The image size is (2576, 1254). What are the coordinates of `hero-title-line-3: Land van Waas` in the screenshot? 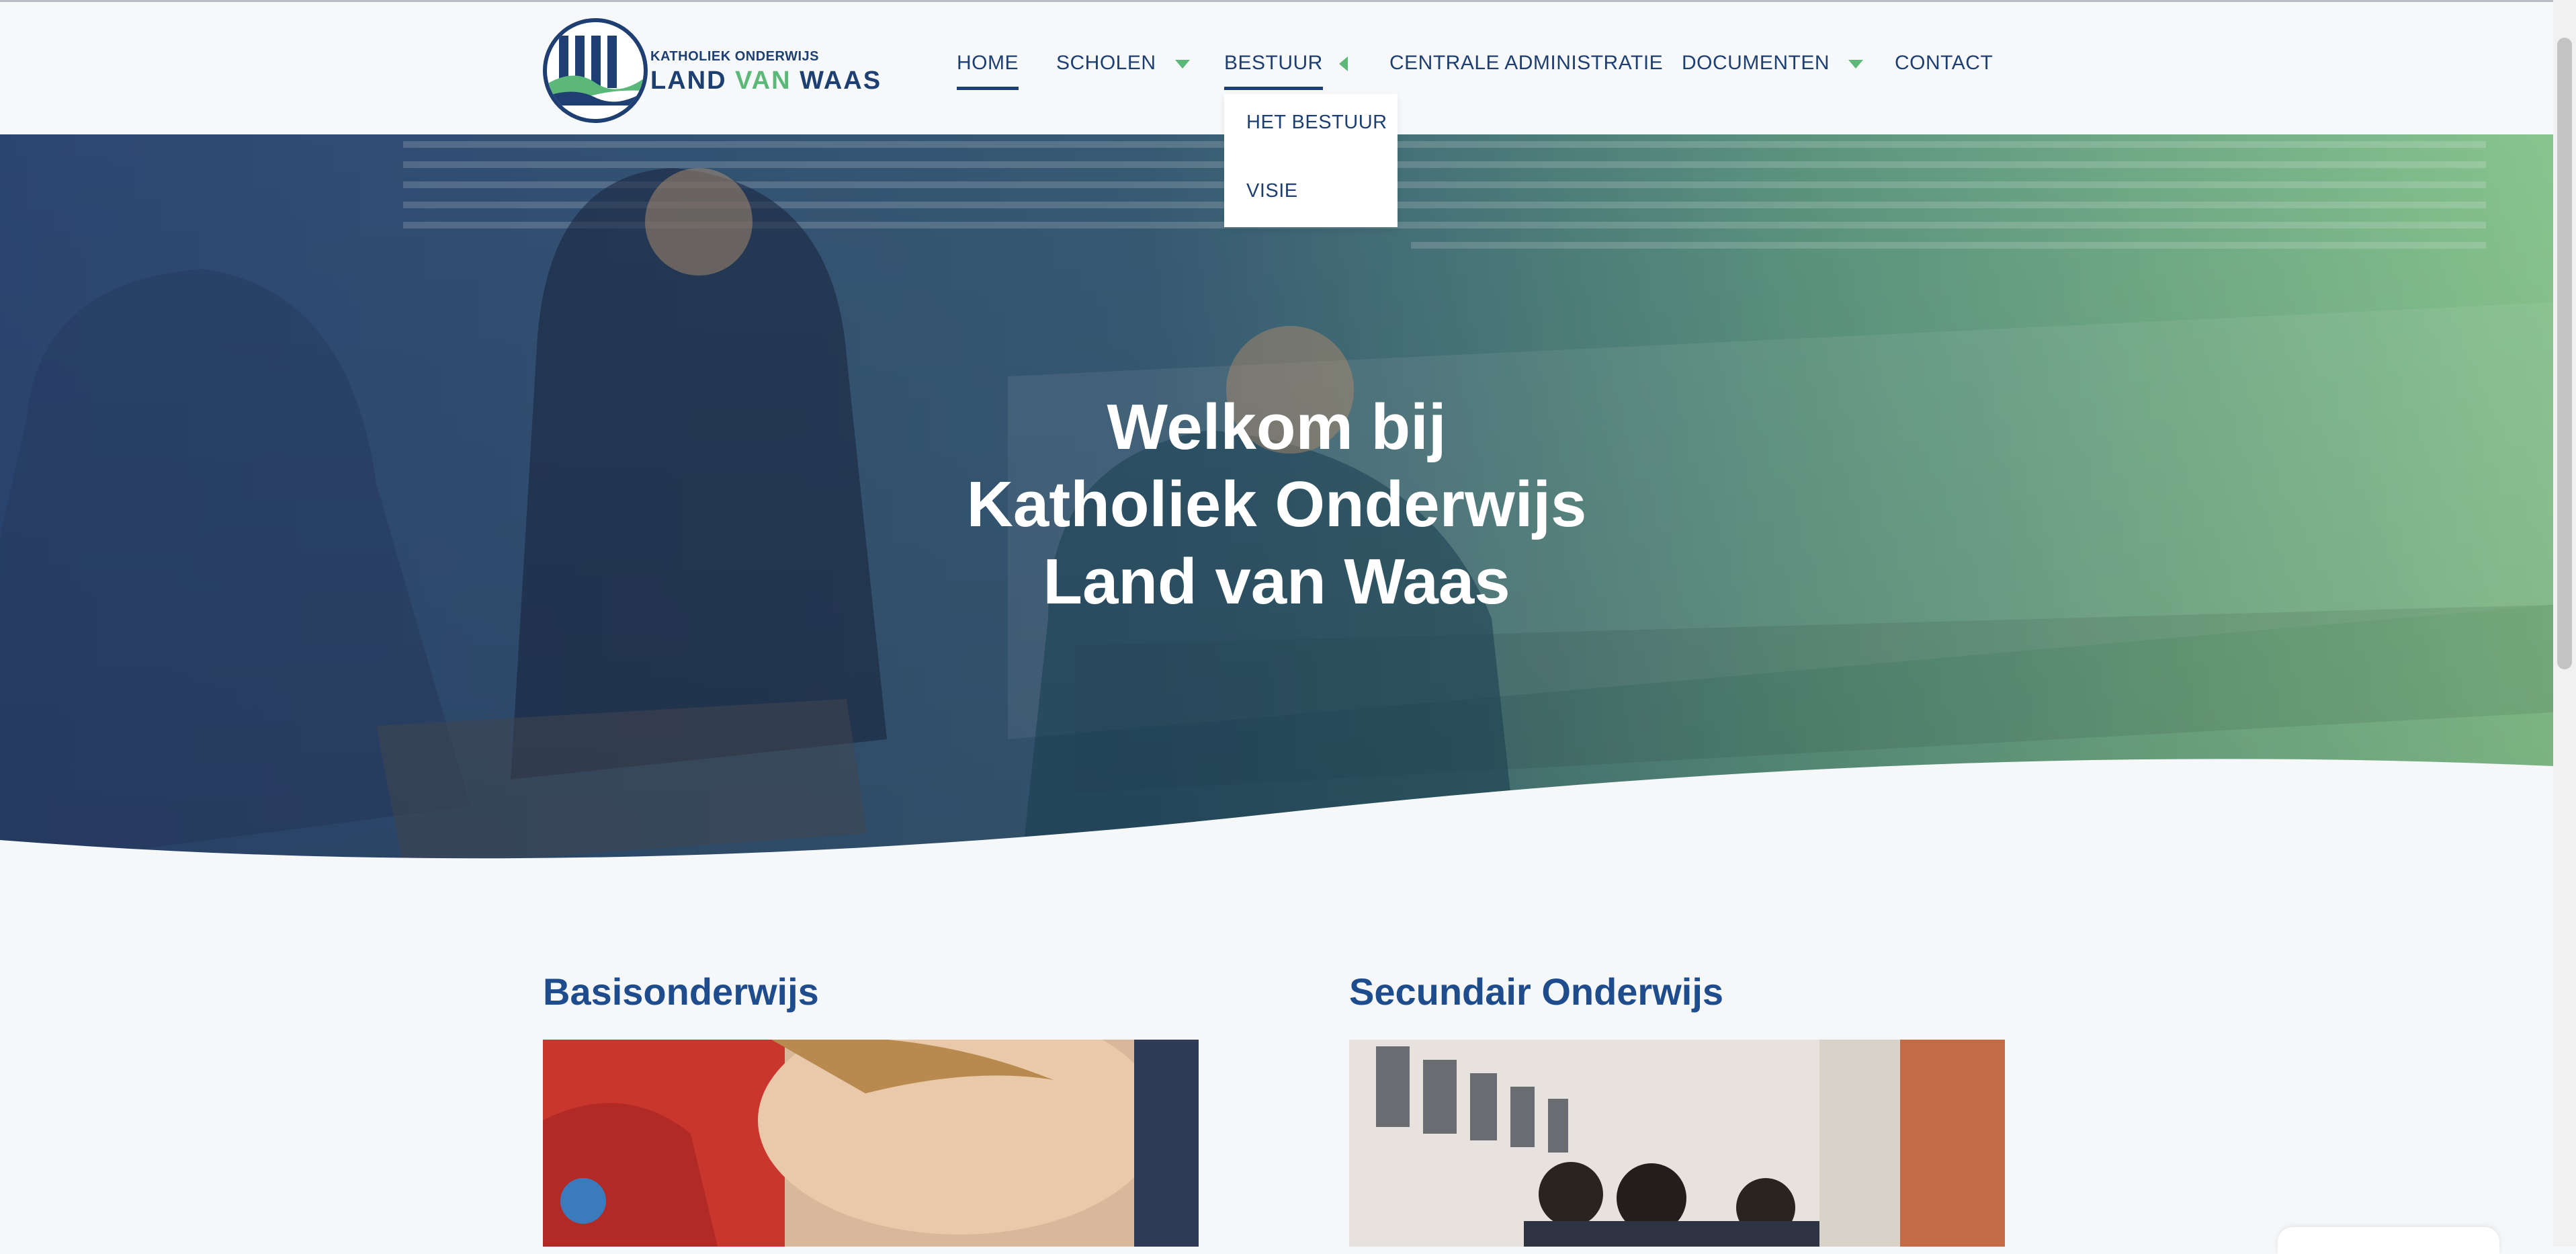 It's located at (1276, 582).